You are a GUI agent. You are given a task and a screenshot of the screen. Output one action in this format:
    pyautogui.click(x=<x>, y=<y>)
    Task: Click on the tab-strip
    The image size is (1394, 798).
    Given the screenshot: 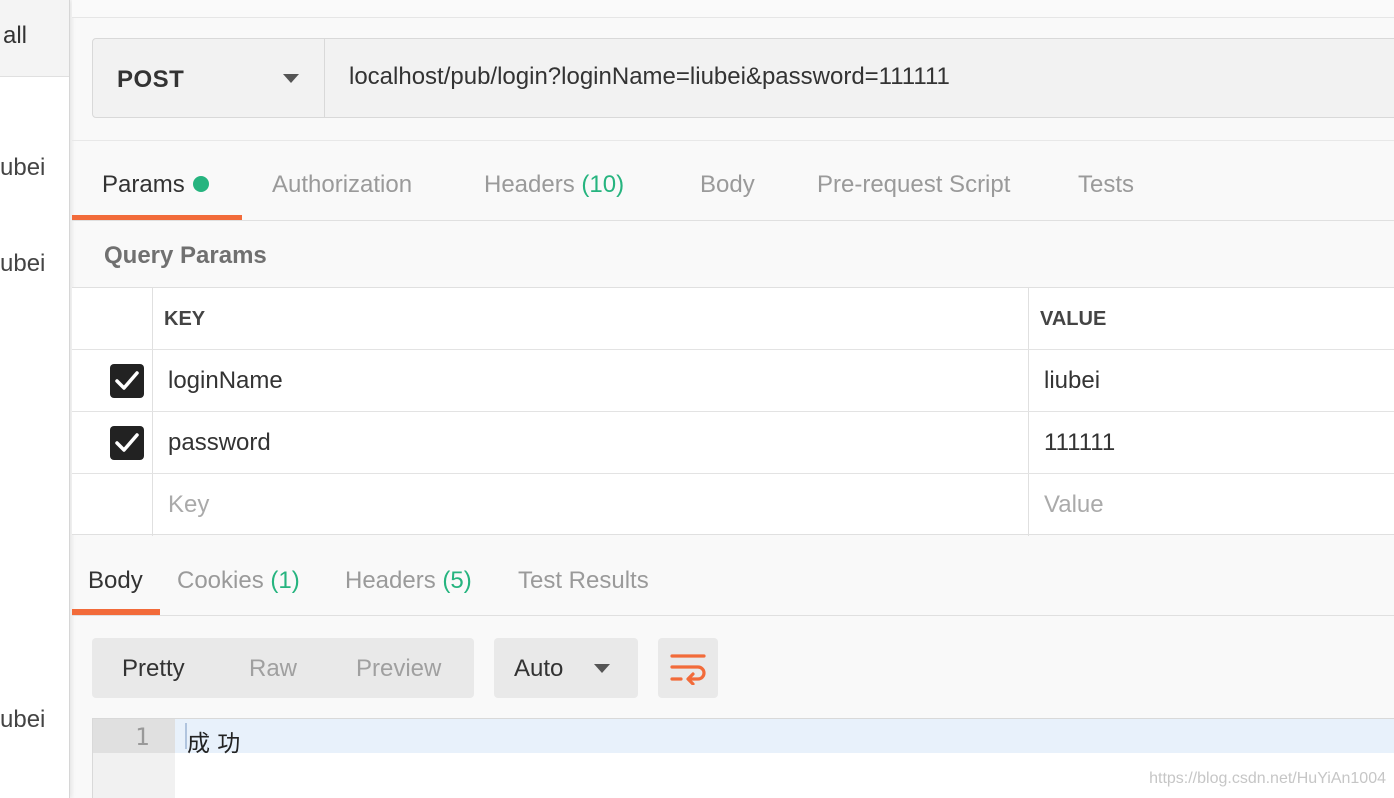 What is the action you would take?
    pyautogui.click(x=733, y=9)
    